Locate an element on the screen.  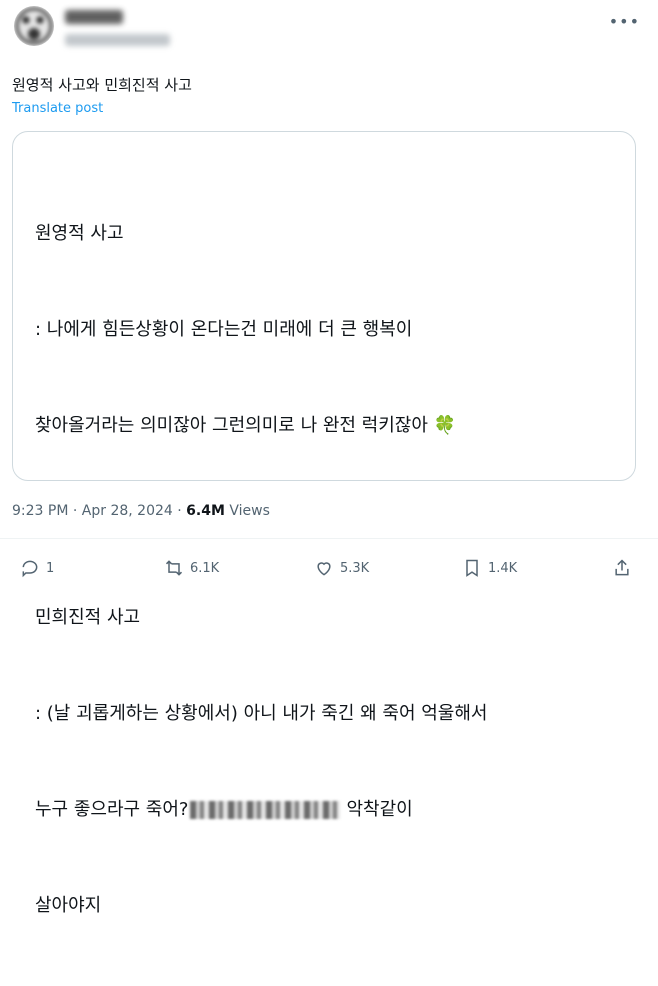
avatar is located at coordinates (34, 26).